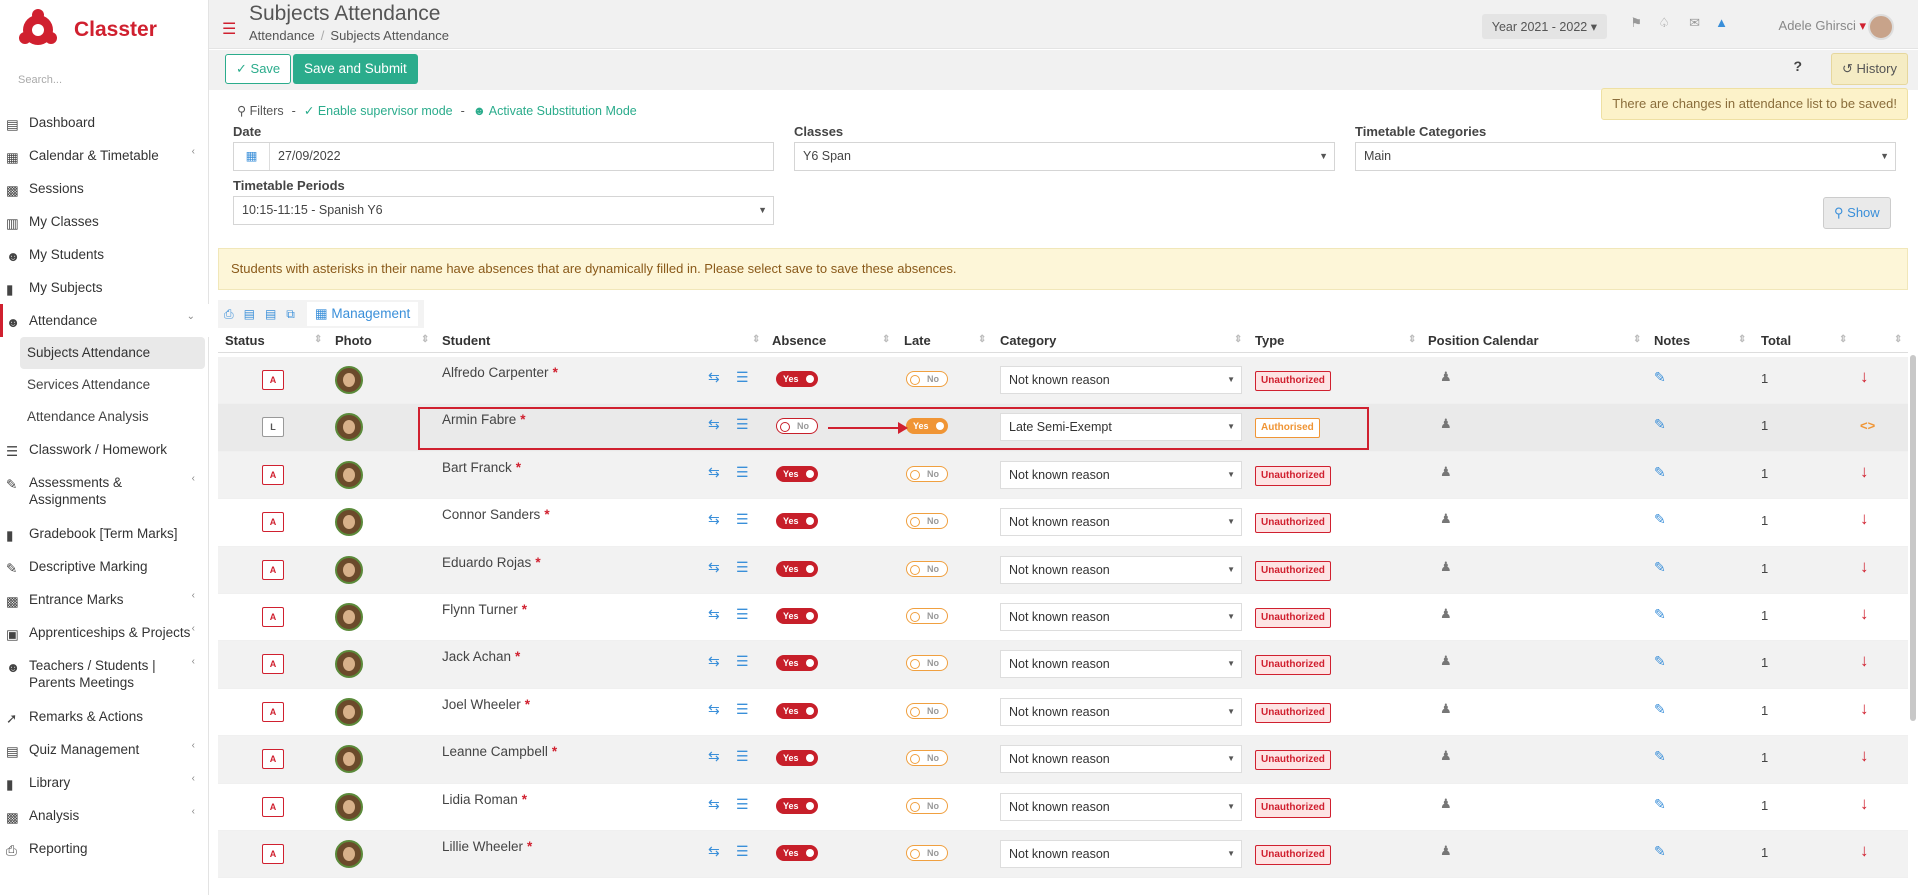 The image size is (1918, 895). What do you see at coordinates (499, 751) in the screenshot?
I see `student-name: Leanne Campbell *` at bounding box center [499, 751].